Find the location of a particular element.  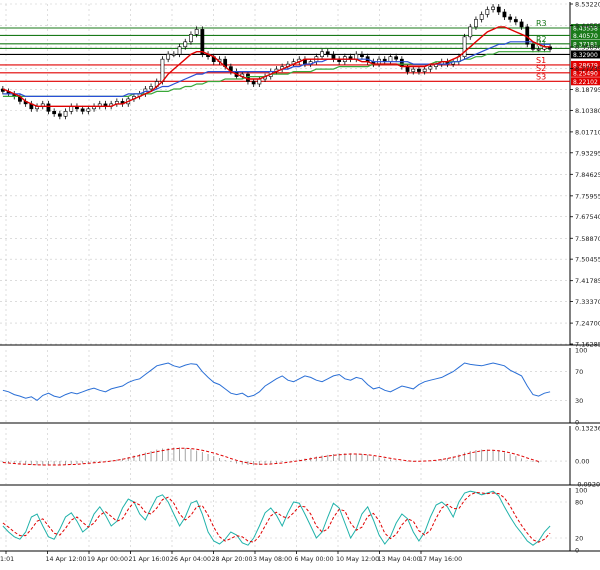

pivot-level-name: S3 is located at coordinates (541, 76).